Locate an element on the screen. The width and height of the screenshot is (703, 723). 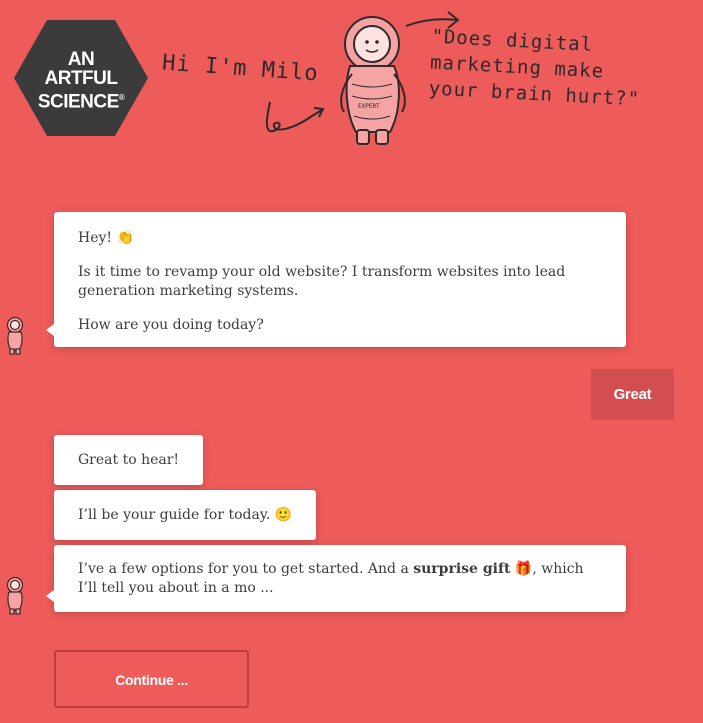
greeting-text: Hi I'm Milo is located at coordinates (240, 68).